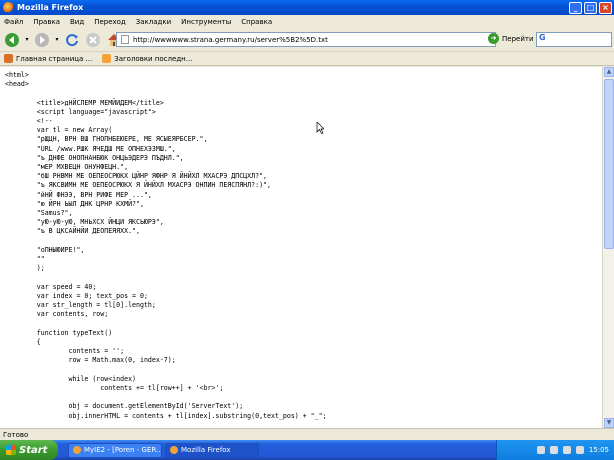 Image resolution: width=614 pixels, height=460 pixels. What do you see at coordinates (59, 332) in the screenshot?
I see `code-line: function typeText()` at bounding box center [59, 332].